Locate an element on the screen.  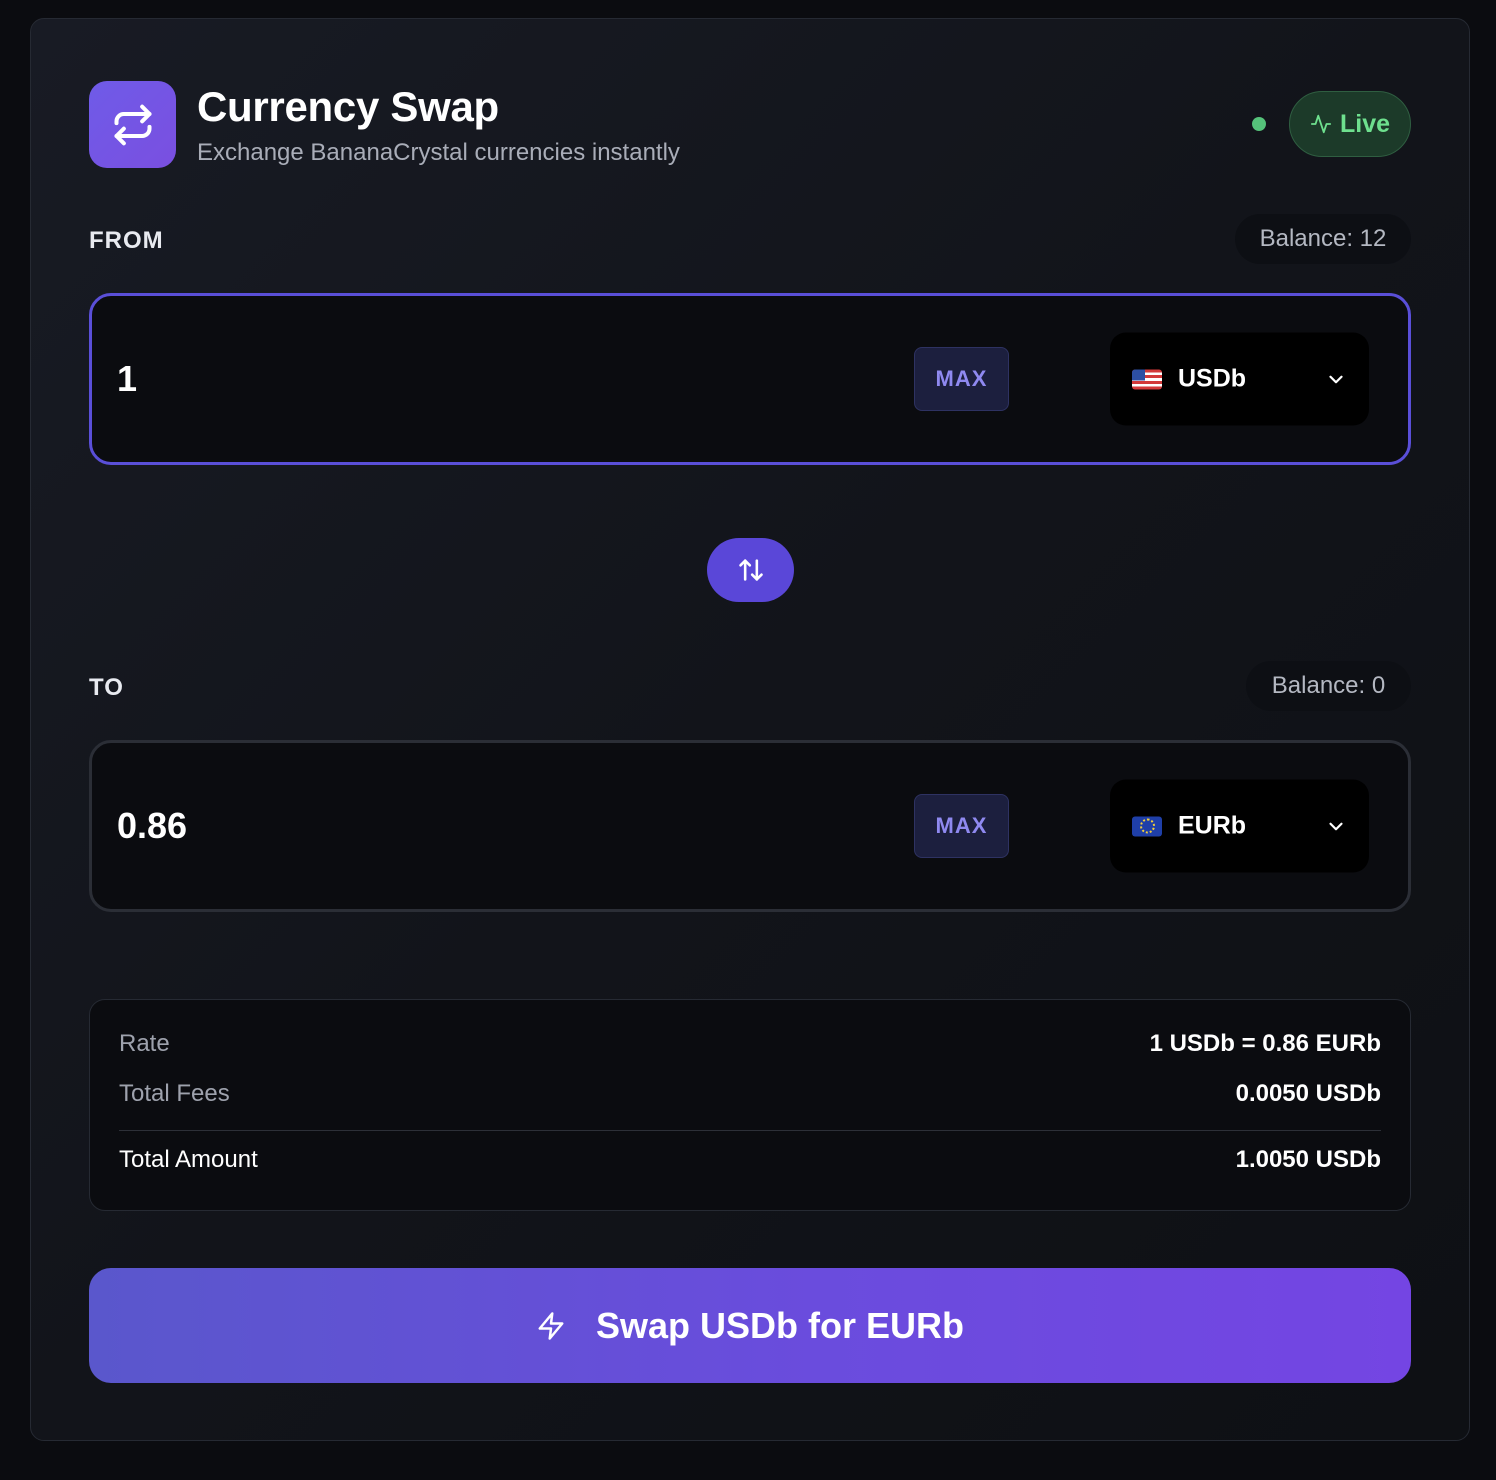
fees-label: Total Fees is located at coordinates (174, 1093).